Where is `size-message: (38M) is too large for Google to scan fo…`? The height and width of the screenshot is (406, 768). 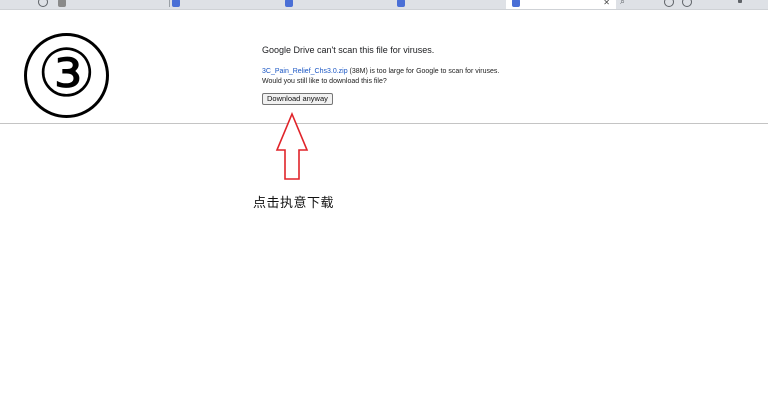
size-message: (38M) is too large for Google to scan fo… is located at coordinates (423, 71).